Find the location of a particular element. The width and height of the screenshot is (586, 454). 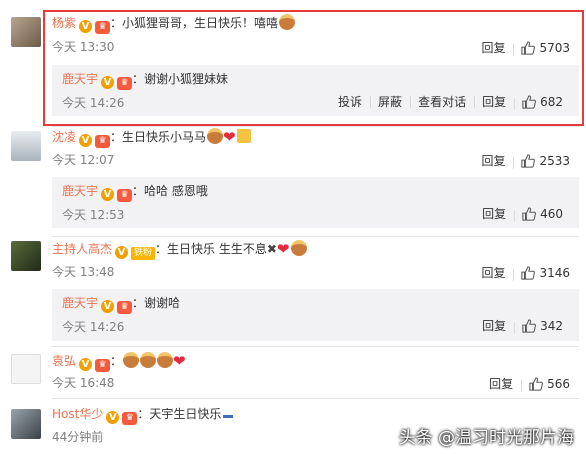

reply-box: 鹿天宇 V ♛ ：谢谢哈 今天 14:26 回复 342 is located at coordinates (315, 315).